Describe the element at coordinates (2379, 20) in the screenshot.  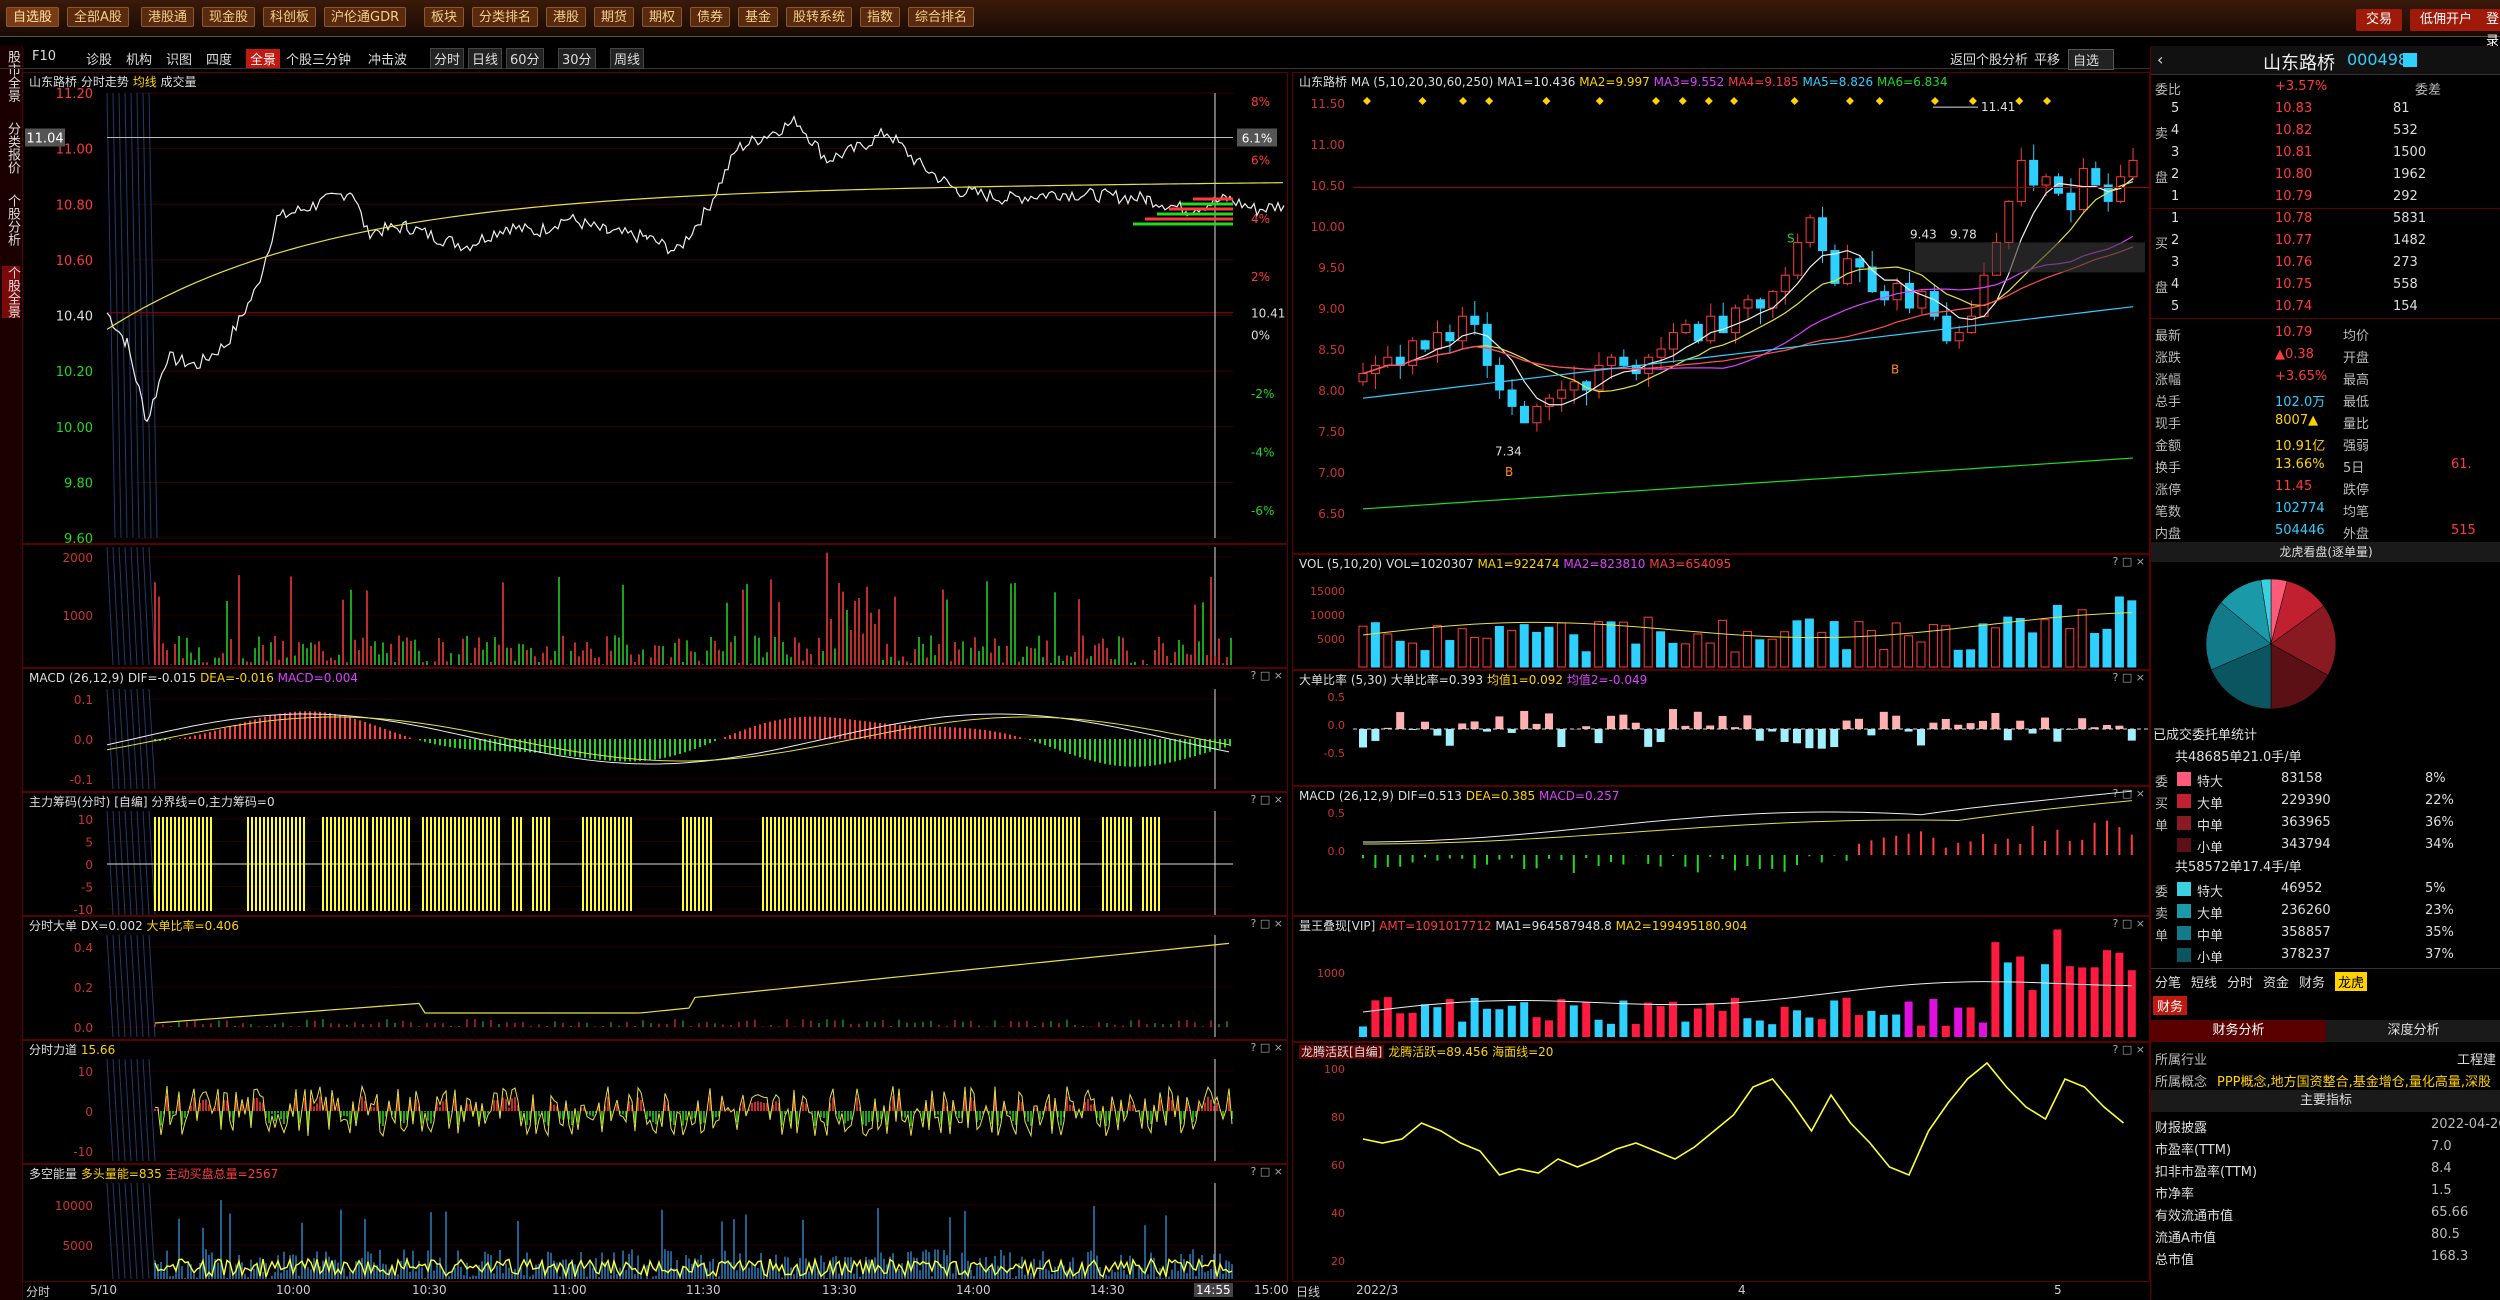
I see `topbar-right-0: 交易` at that location.